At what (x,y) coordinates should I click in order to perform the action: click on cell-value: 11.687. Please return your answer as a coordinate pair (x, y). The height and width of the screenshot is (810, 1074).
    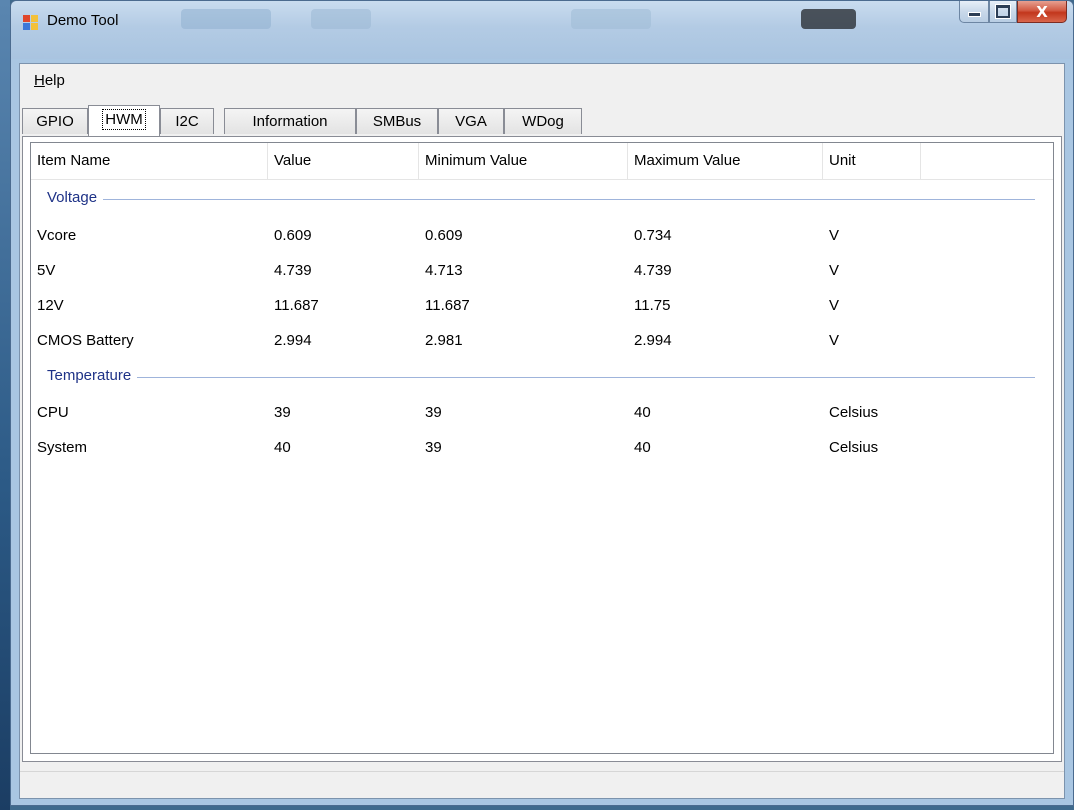
    Looking at the image, I should click on (296, 305).